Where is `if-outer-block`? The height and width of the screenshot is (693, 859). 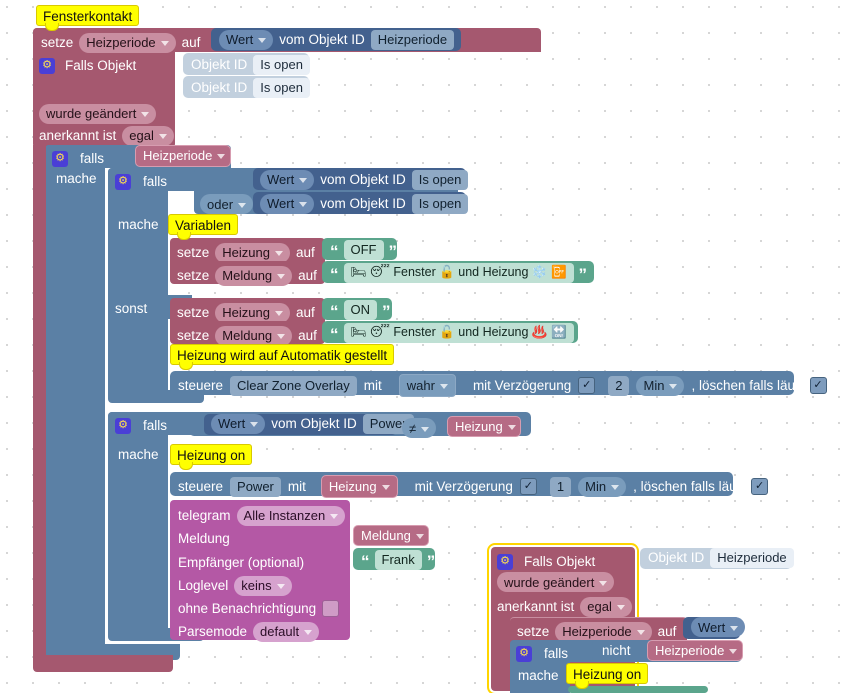 if-outer-block is located at coordinates (75, 402).